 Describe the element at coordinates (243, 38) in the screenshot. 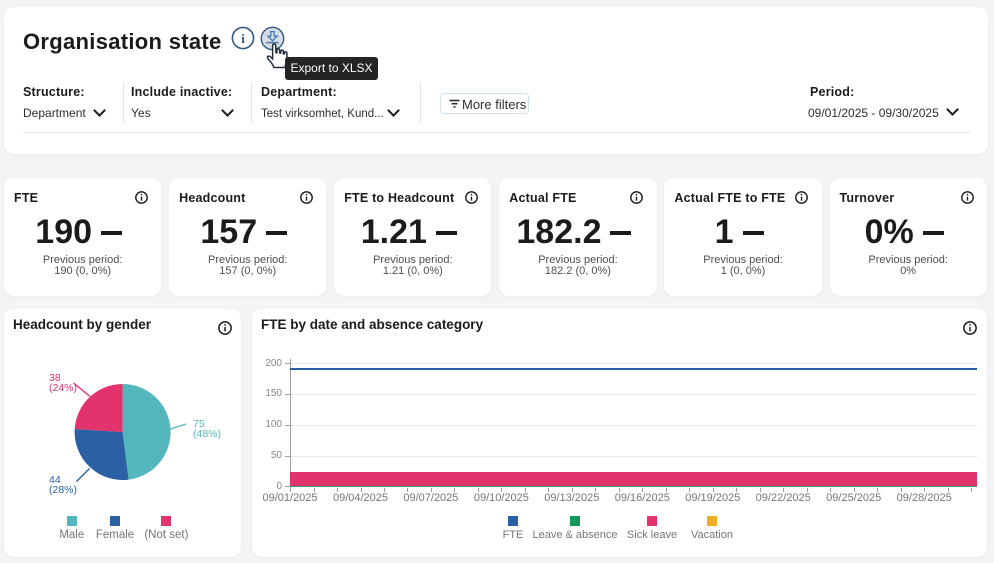

I see `svg-text: i` at that location.